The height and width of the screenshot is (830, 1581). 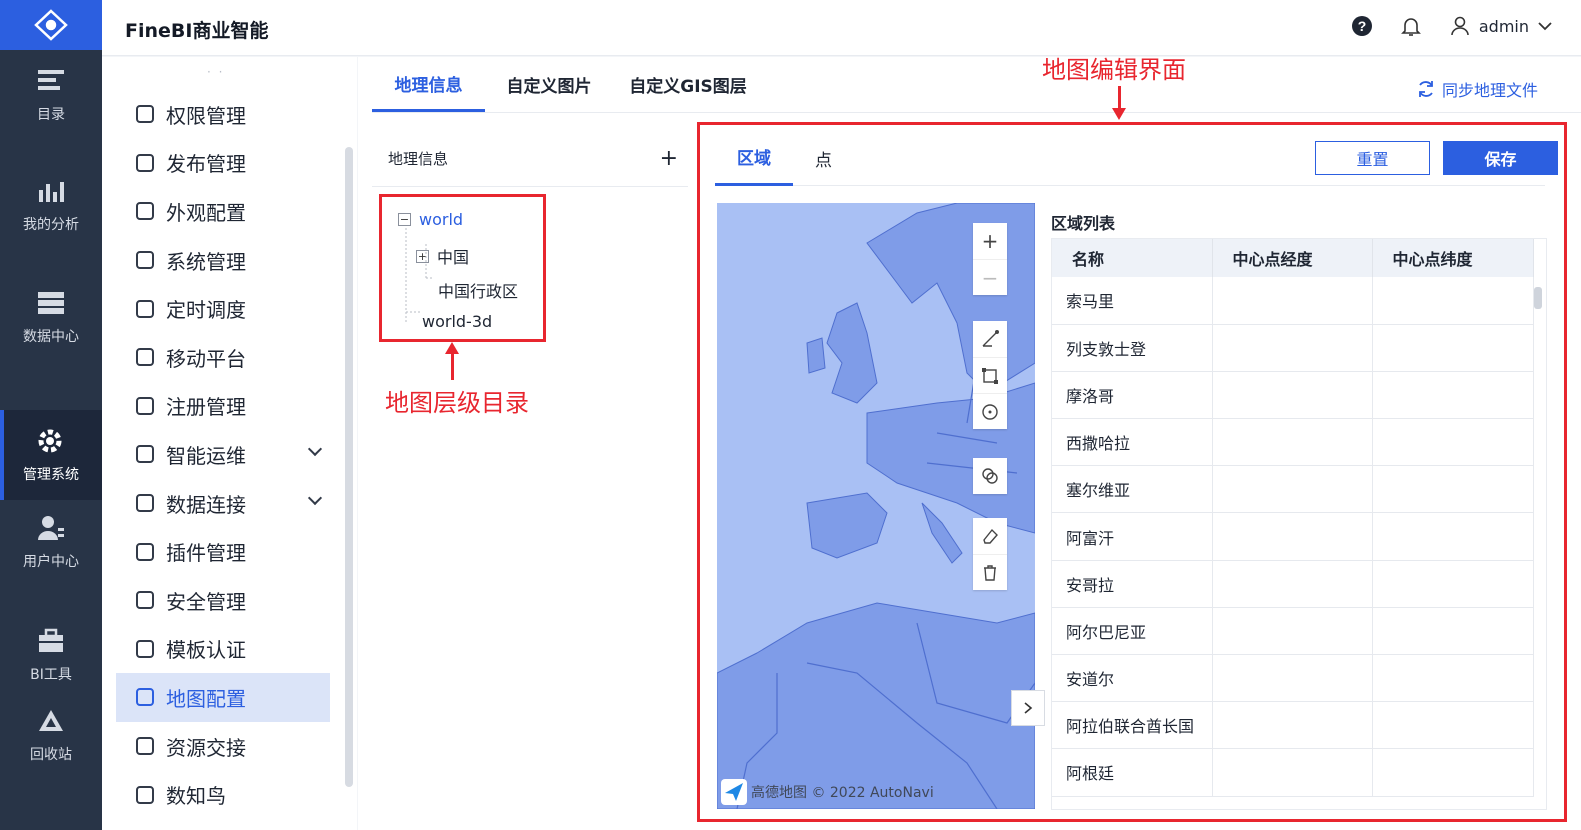 I want to click on sidebar-item-14: 数知鸟, so click(x=223, y=794).